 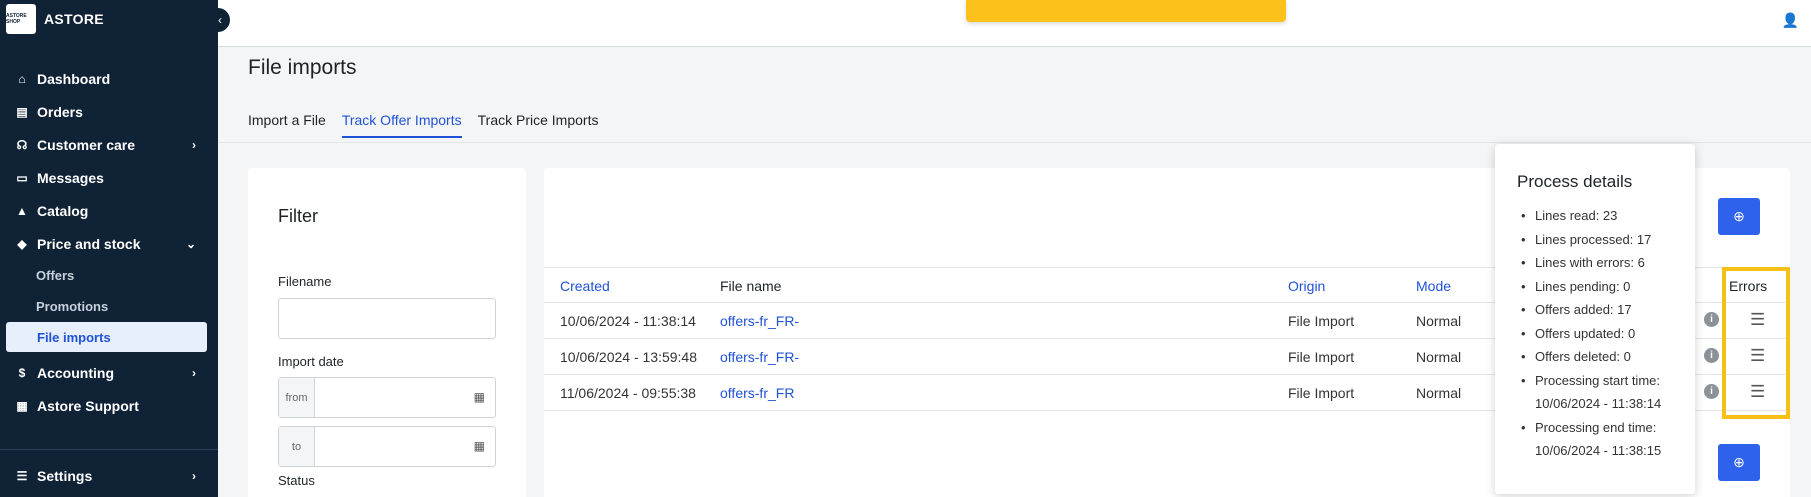 I want to click on user-icon: 👤, so click(x=1790, y=20).